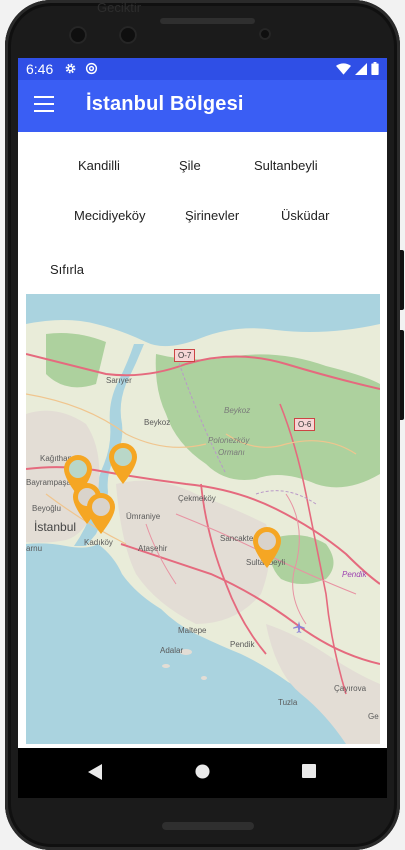 This screenshot has height=850, width=405. I want to click on map-label-ormani: Ormanı, so click(231, 452).